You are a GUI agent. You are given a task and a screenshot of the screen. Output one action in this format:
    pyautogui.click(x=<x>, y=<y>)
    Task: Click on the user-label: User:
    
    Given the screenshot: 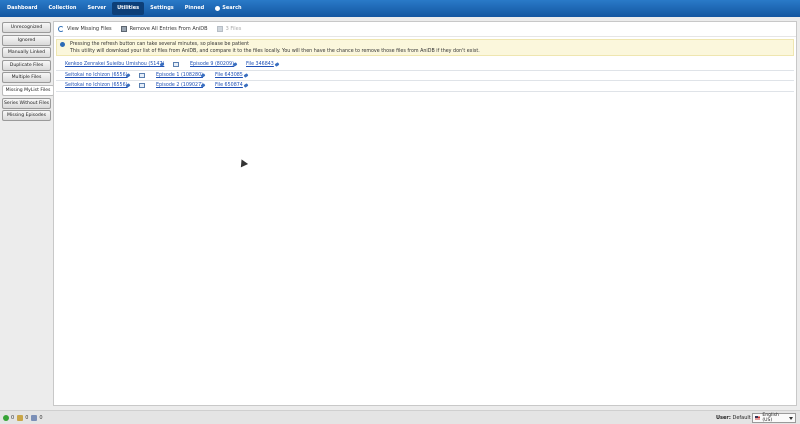 What is the action you would take?
    pyautogui.click(x=723, y=417)
    